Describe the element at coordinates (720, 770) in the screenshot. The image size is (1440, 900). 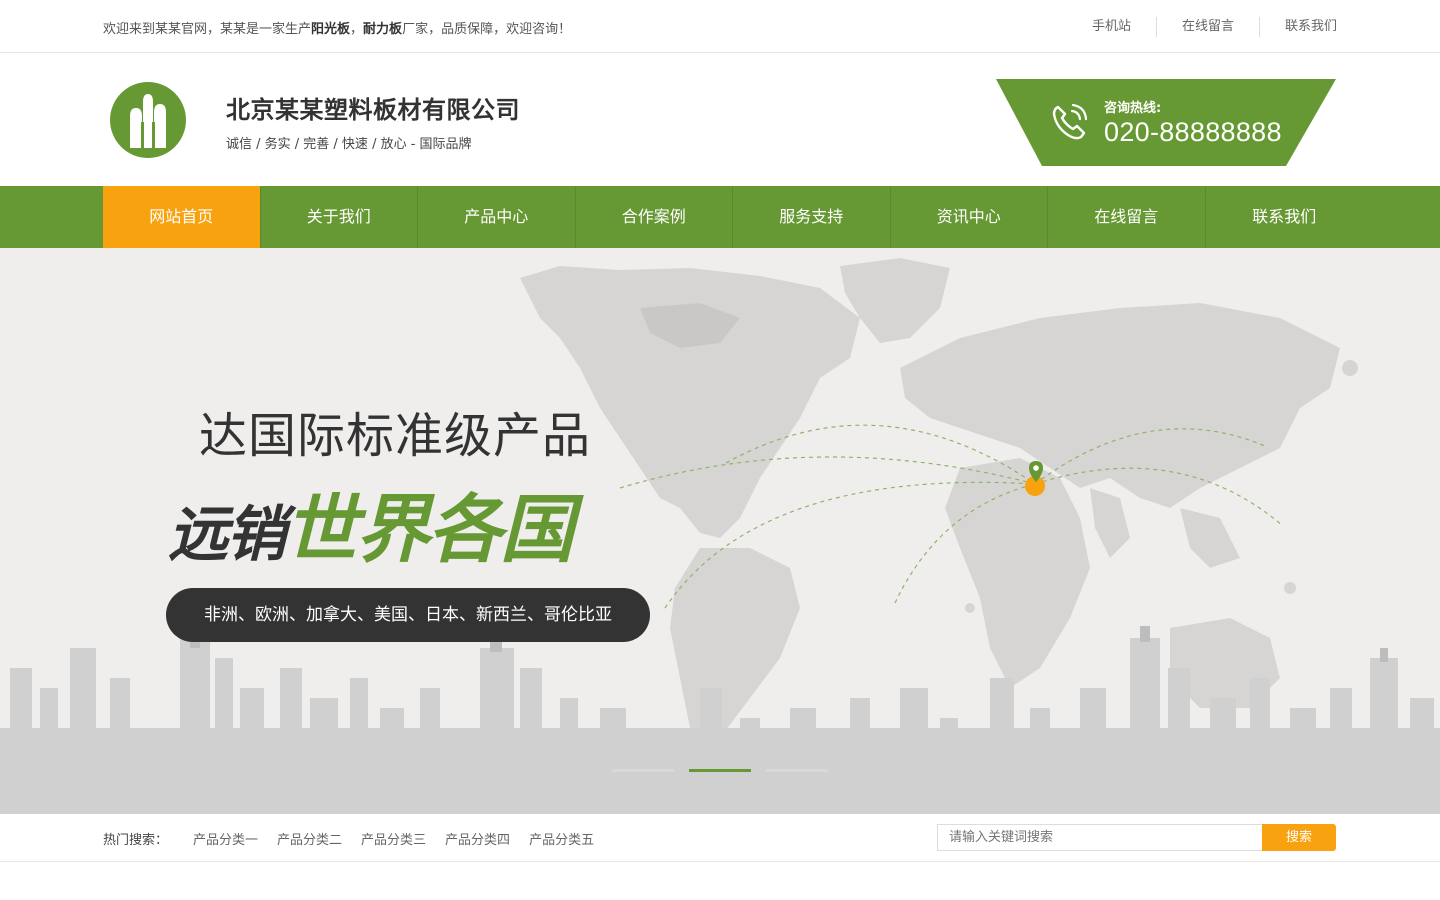
I see `slider-dot-active` at that location.